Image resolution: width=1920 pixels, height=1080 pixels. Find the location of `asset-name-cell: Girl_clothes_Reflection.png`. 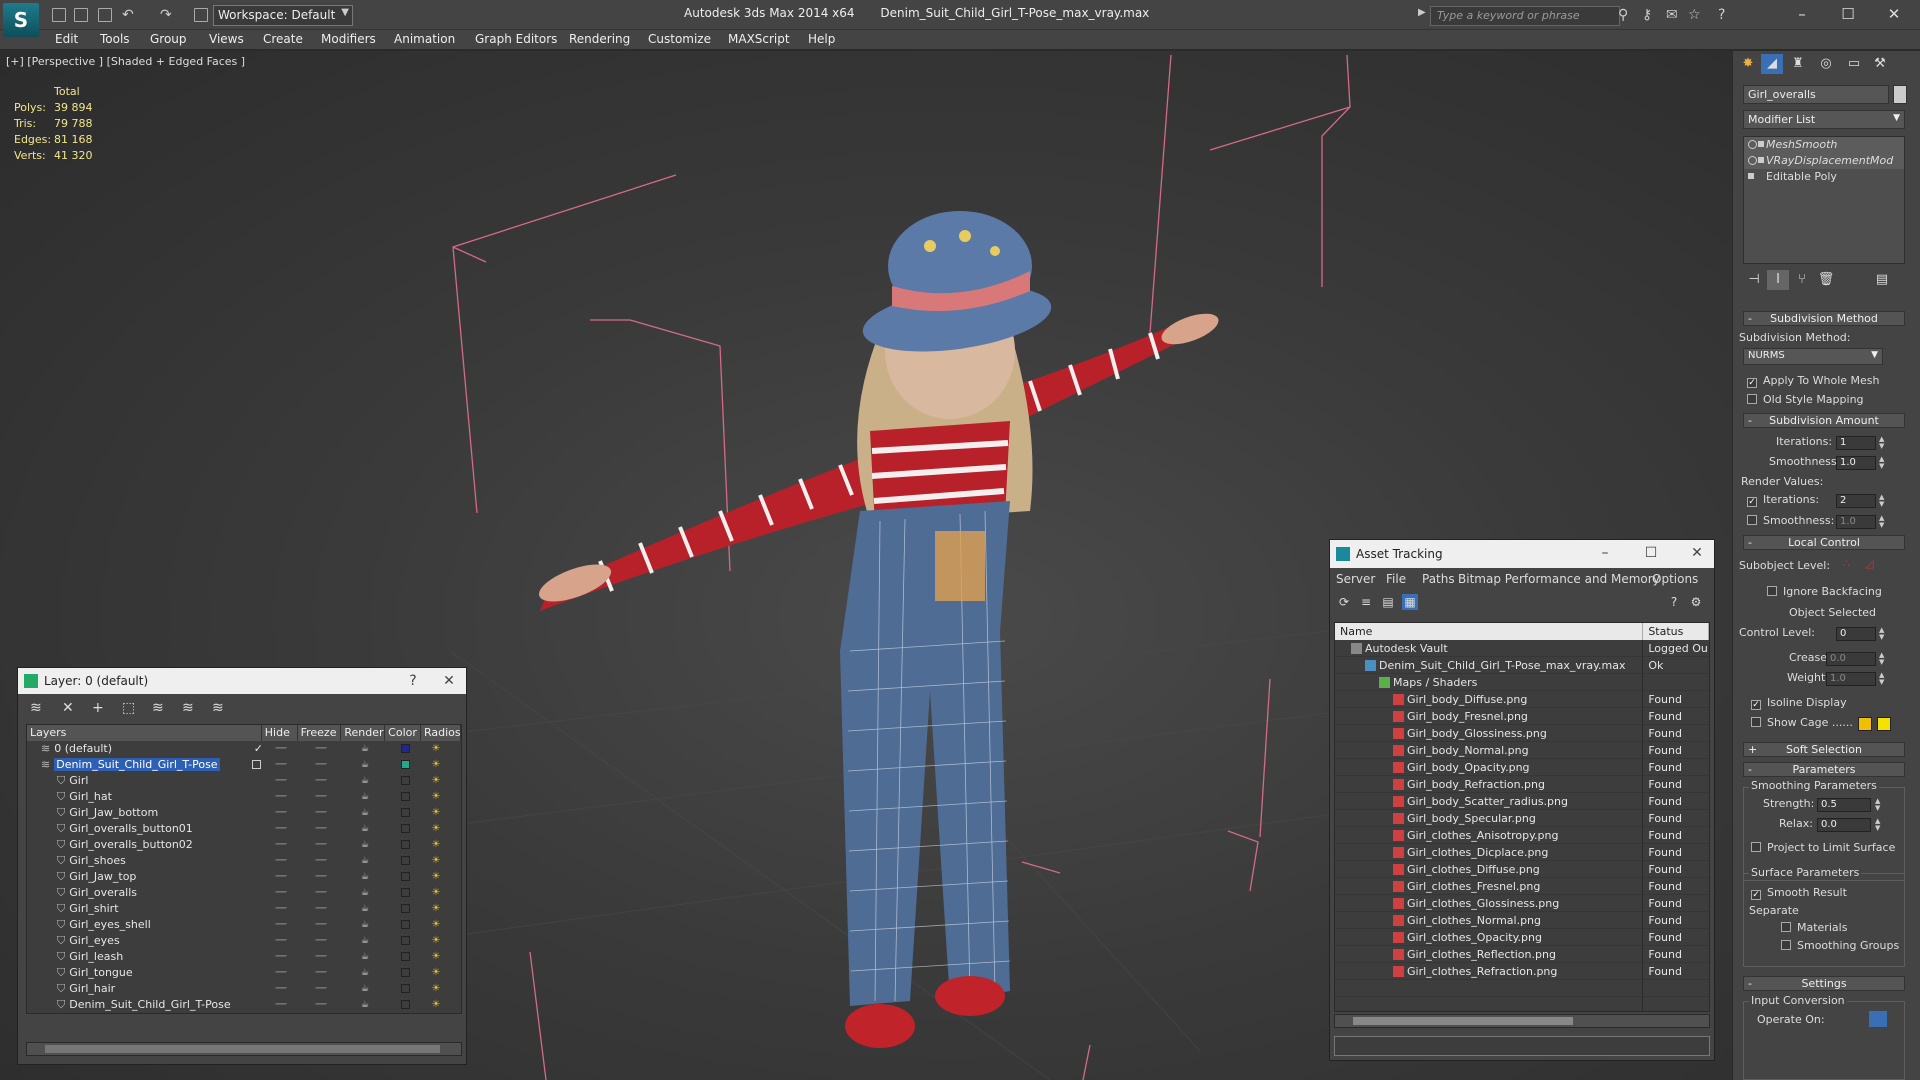

asset-name-cell: Girl_clothes_Reflection.png is located at coordinates (1489, 954).